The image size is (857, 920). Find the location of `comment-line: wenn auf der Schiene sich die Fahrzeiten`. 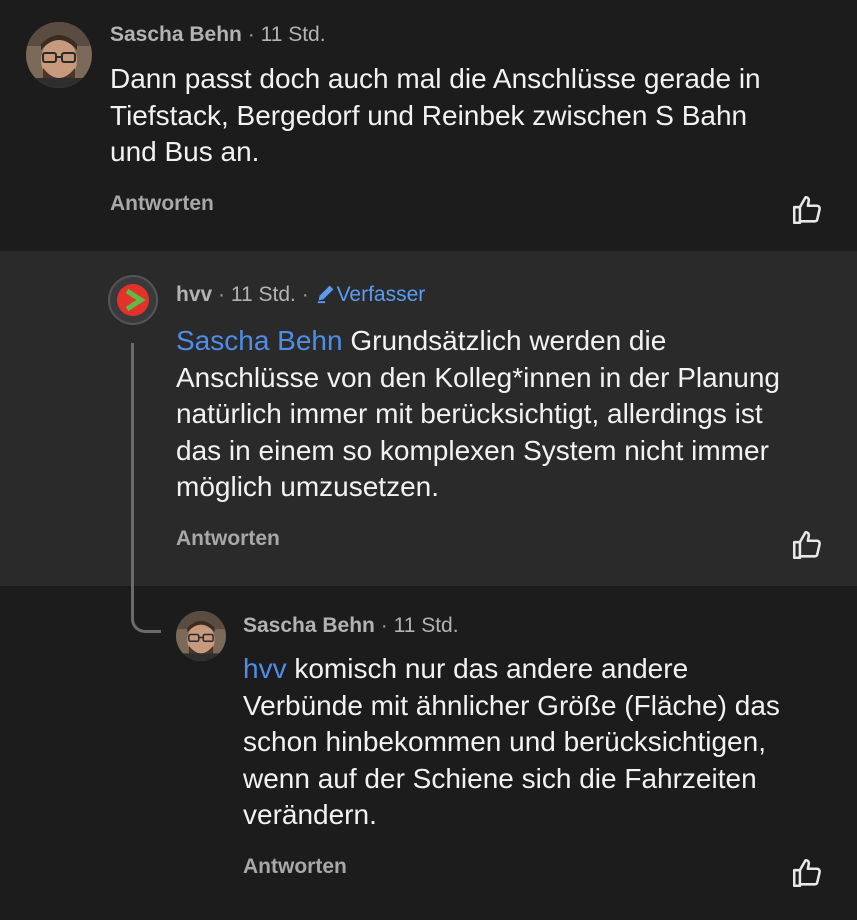

comment-line: wenn auf der Schiene sich die Fahrzeiten is located at coordinates (500, 778).